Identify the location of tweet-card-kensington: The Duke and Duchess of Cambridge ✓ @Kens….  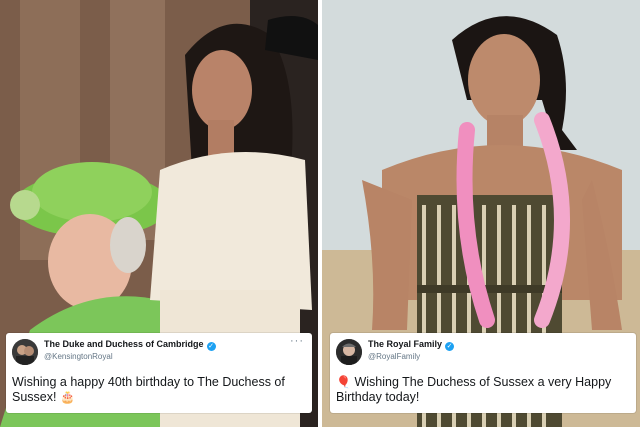
(159, 373).